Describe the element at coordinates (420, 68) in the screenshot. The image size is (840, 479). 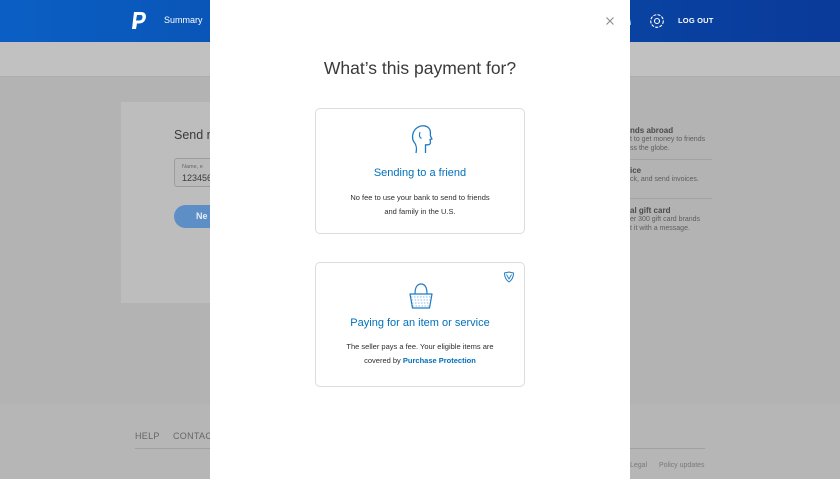
I see `modal-title: What’s this payment for?` at that location.